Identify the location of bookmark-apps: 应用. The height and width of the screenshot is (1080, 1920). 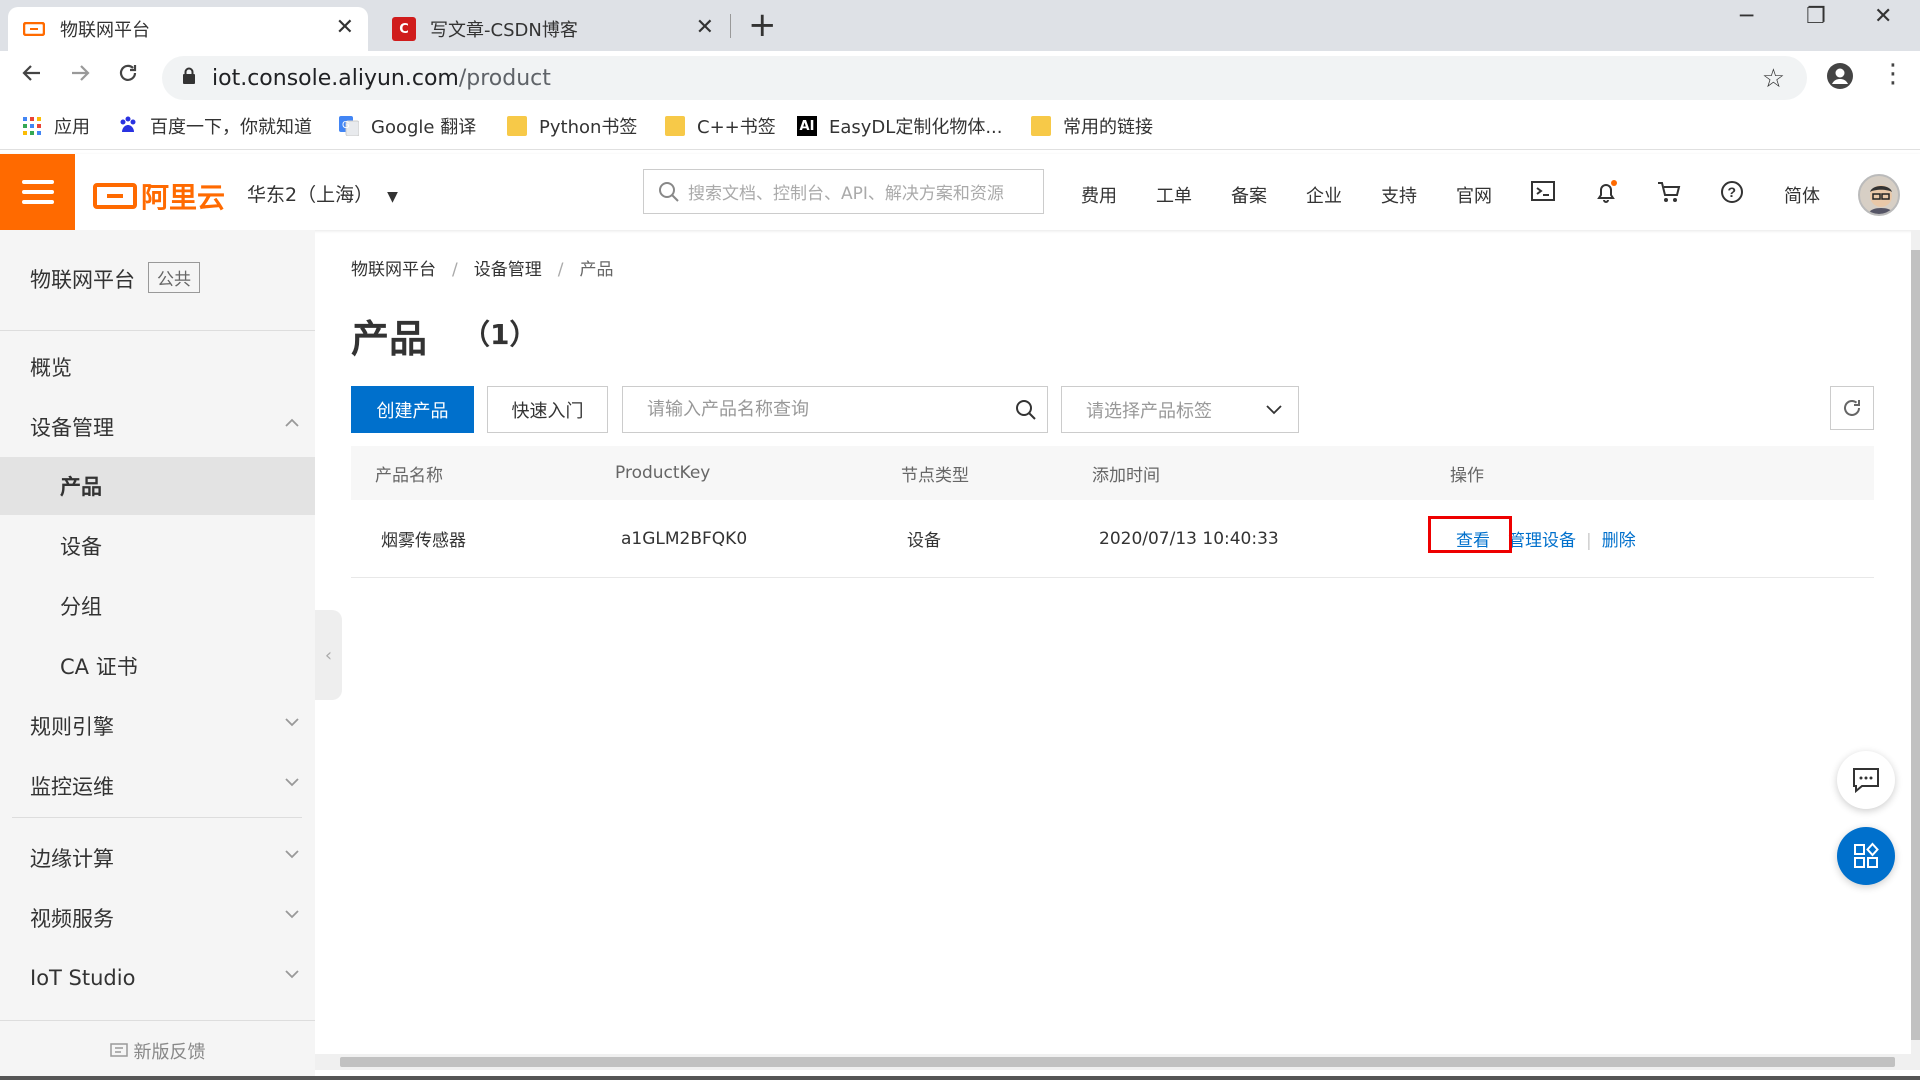
(56, 126).